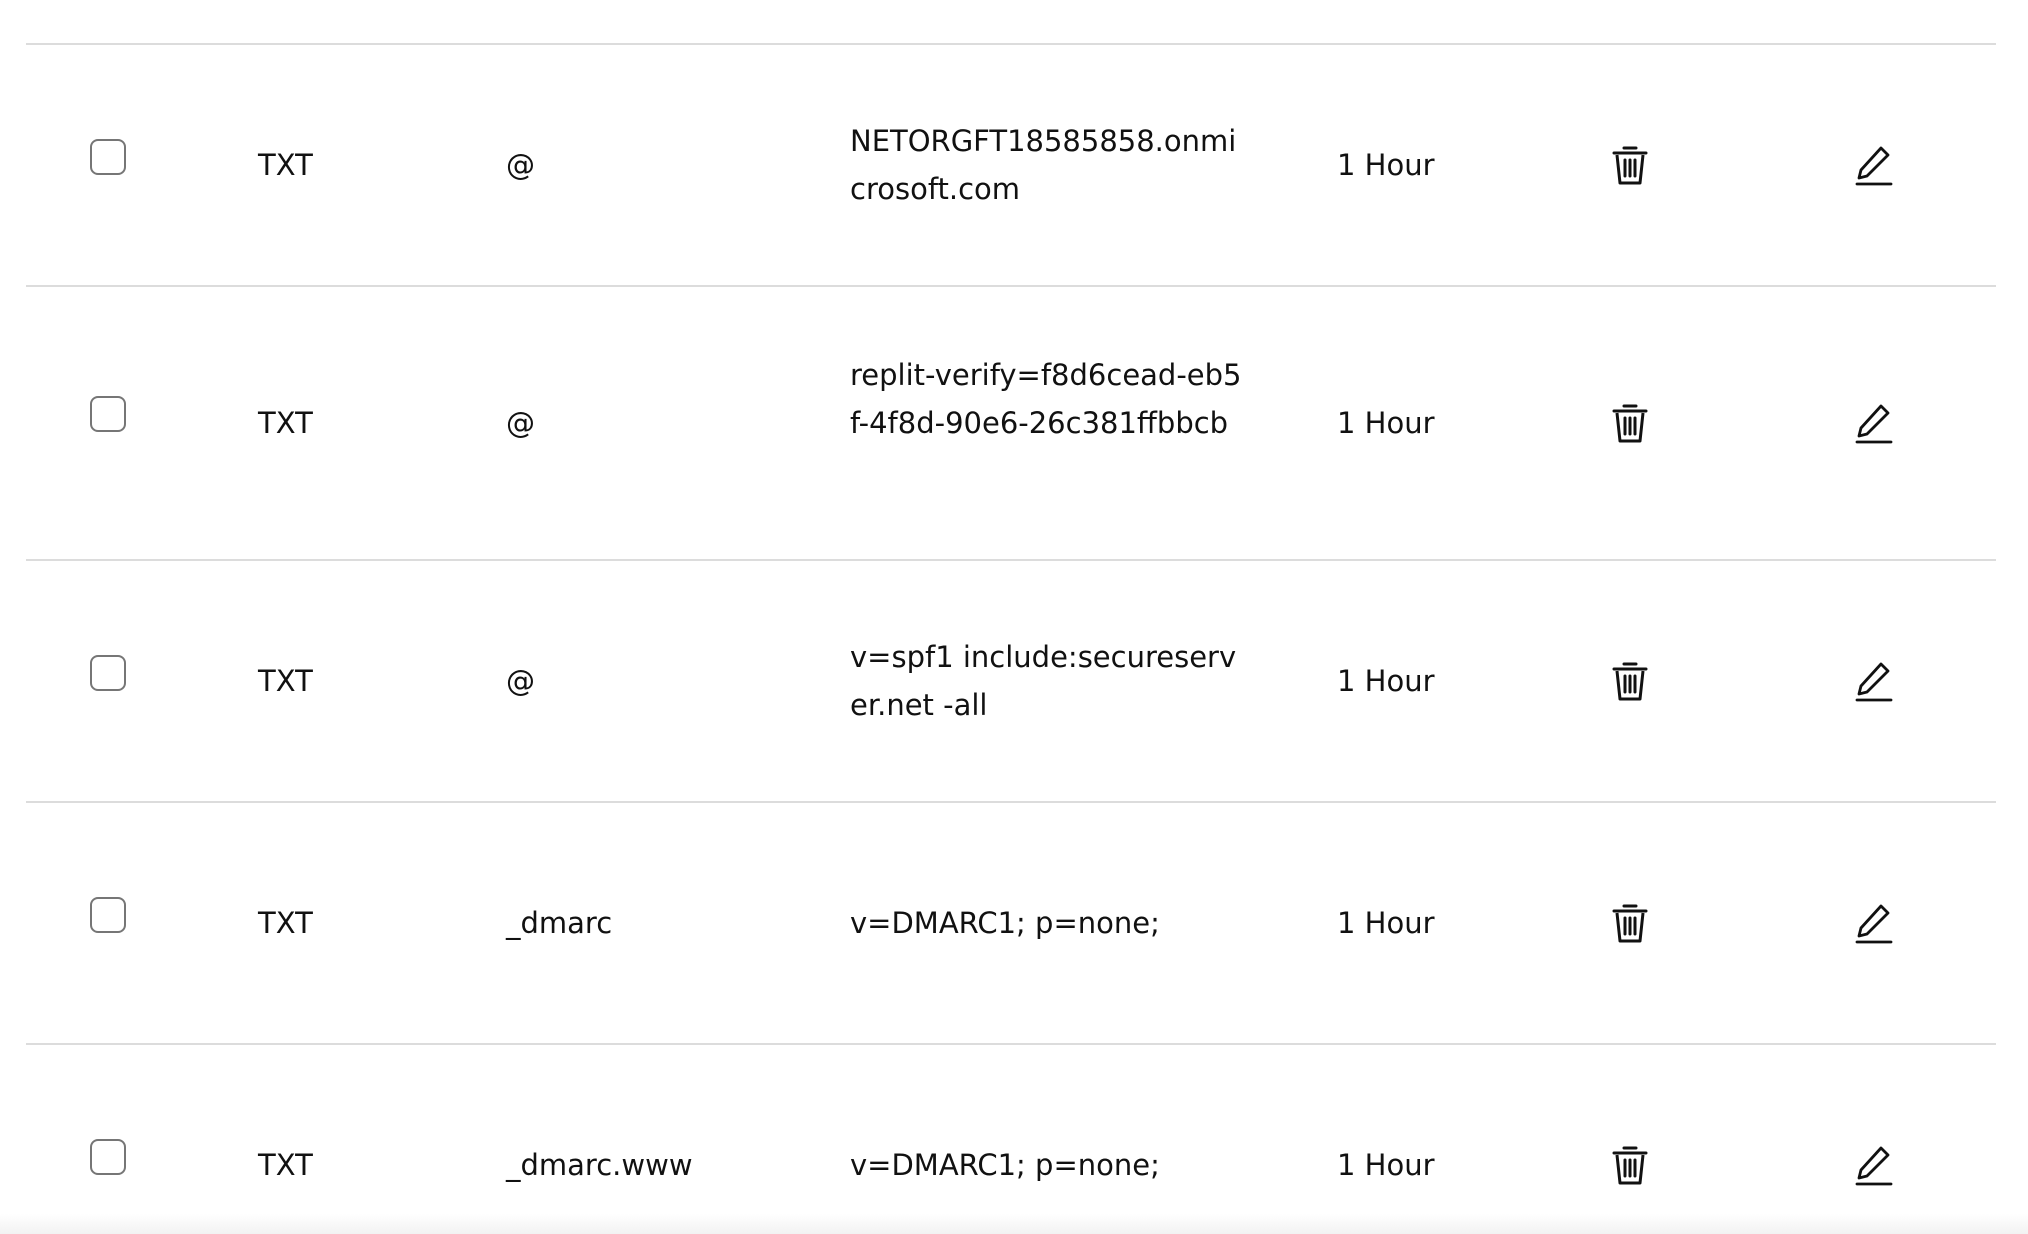  I want to click on record-value: v=spf1 include:secureserver.net -all, so click(1043, 681).